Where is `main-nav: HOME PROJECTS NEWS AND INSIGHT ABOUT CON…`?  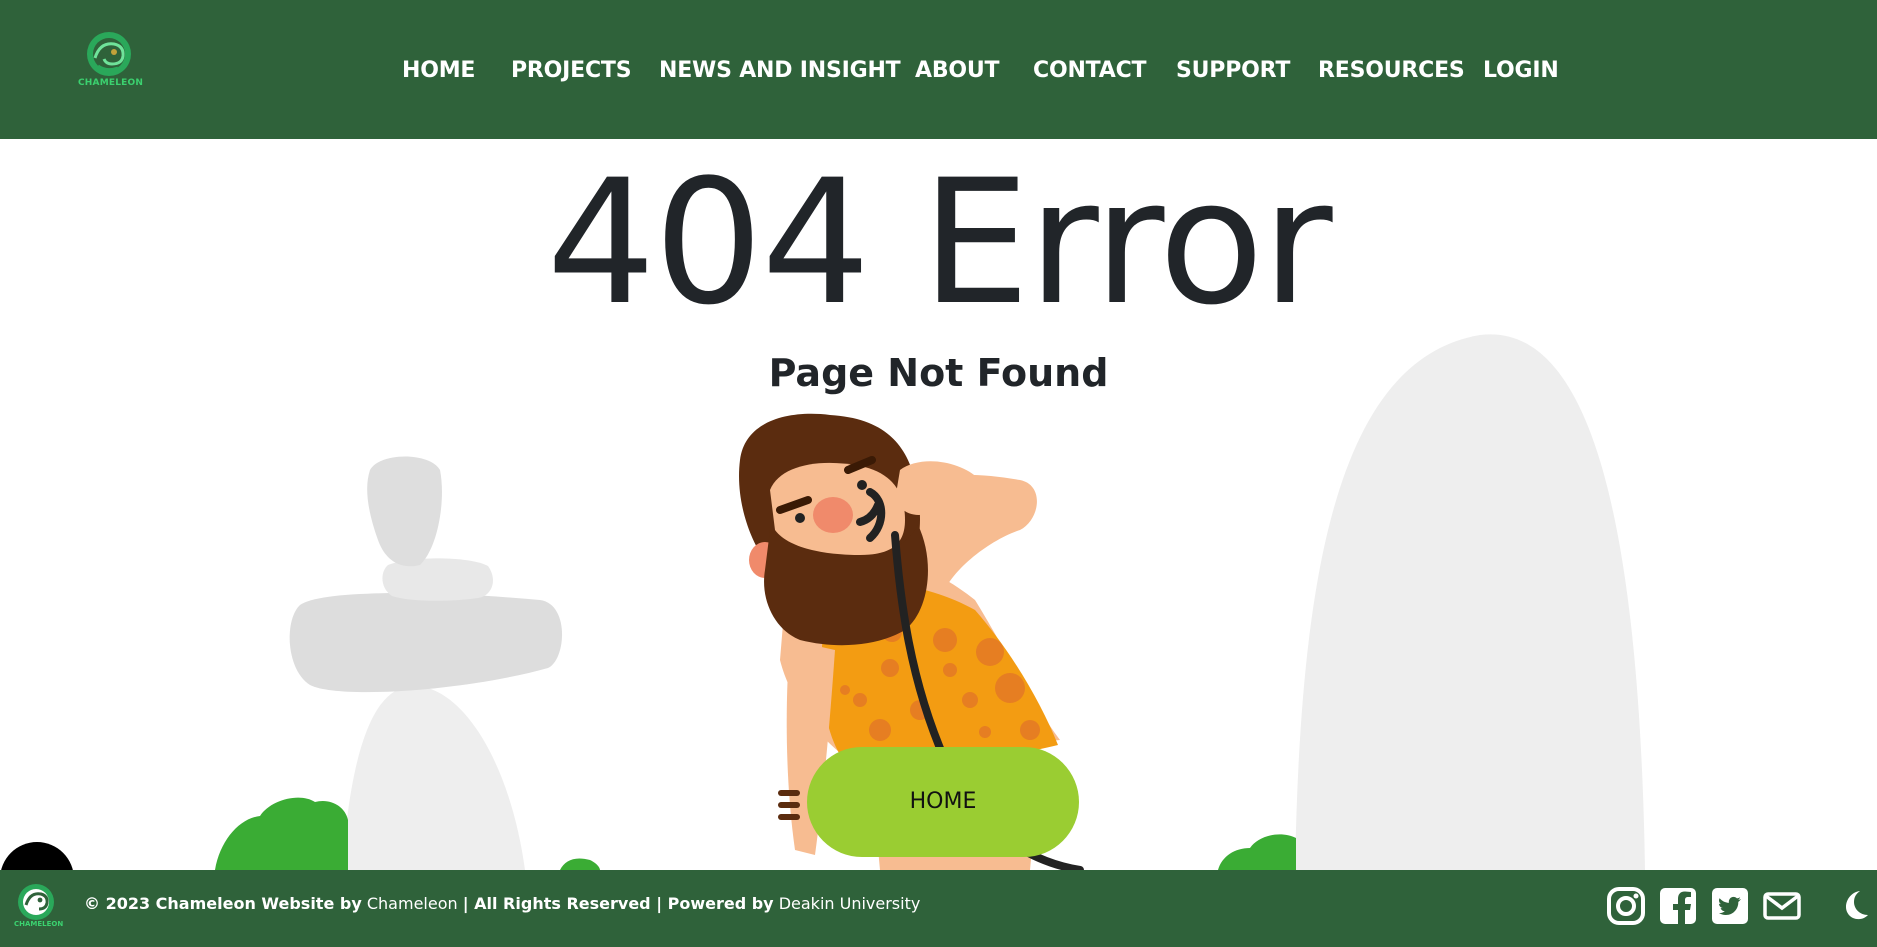
main-nav: HOME PROJECTS NEWS AND INSIGHT ABOUT CON… is located at coordinates (938, 71).